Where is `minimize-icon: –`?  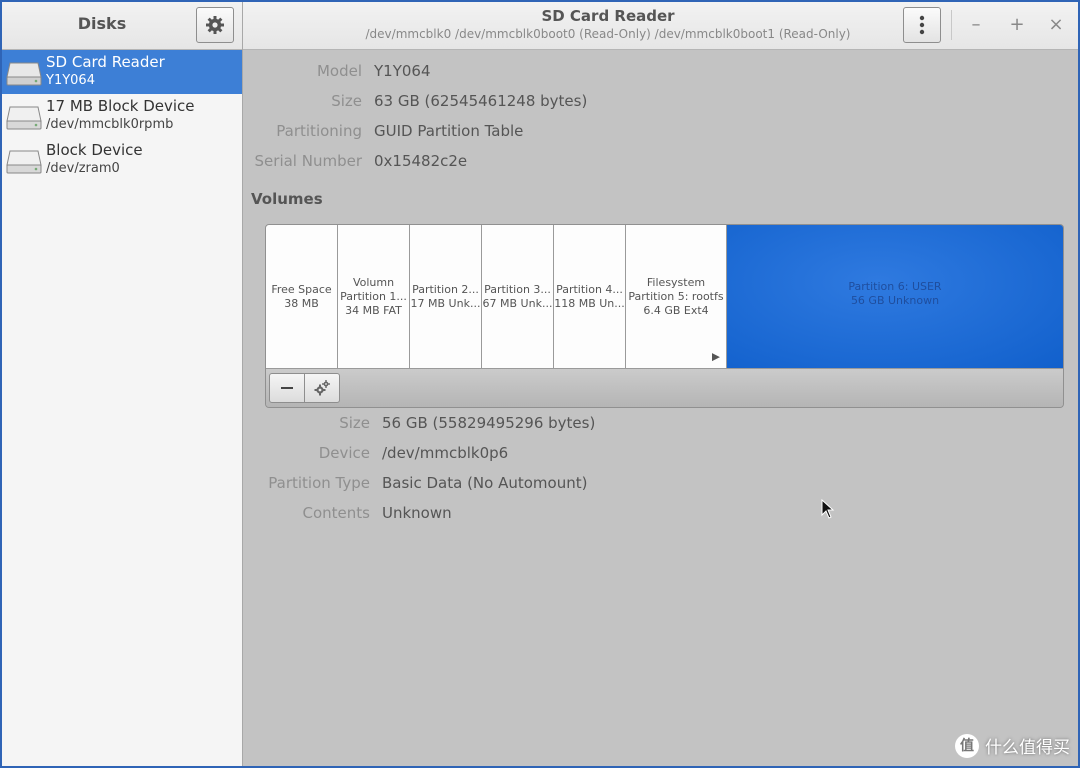 minimize-icon: – is located at coordinates (976, 24).